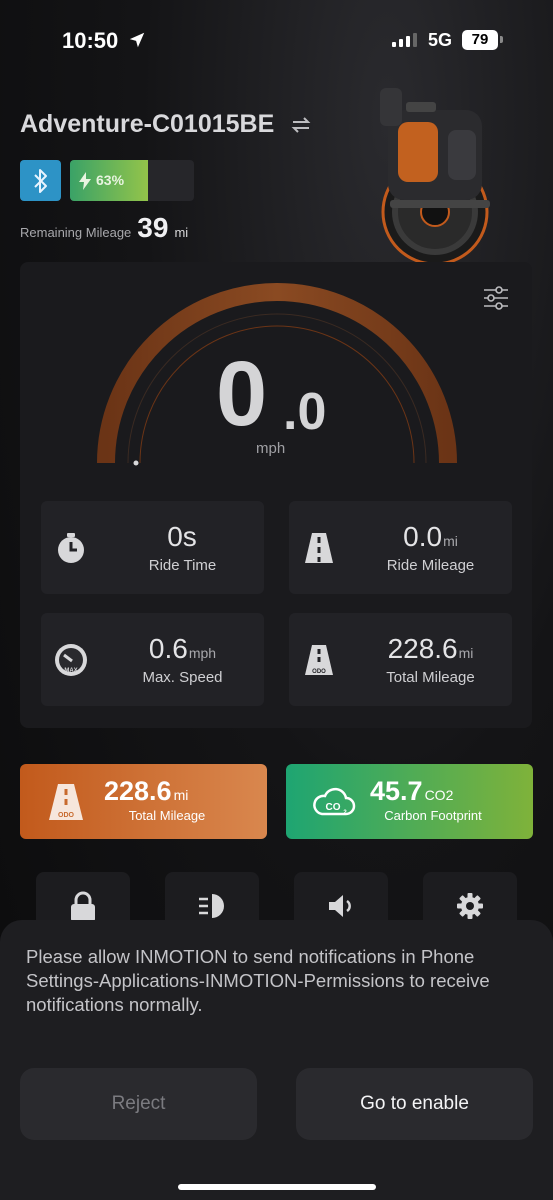 The height and width of the screenshot is (1200, 553). What do you see at coordinates (423, 536) in the screenshot?
I see `ride-mileage-value: 0.0` at bounding box center [423, 536].